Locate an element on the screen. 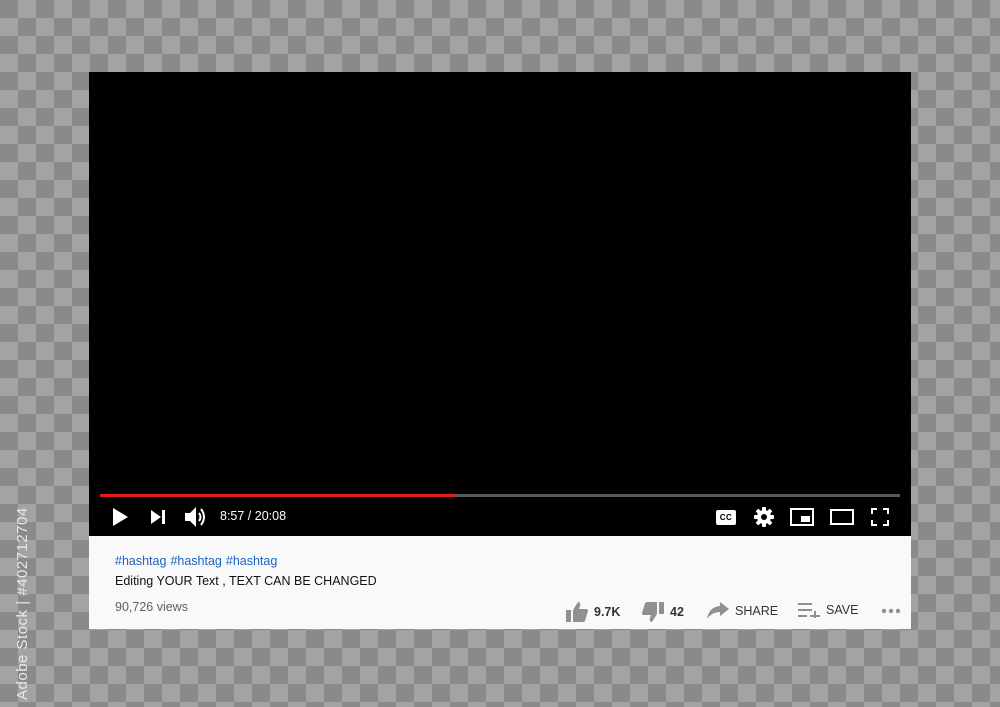  fullscreen-icon is located at coordinates (880, 517).